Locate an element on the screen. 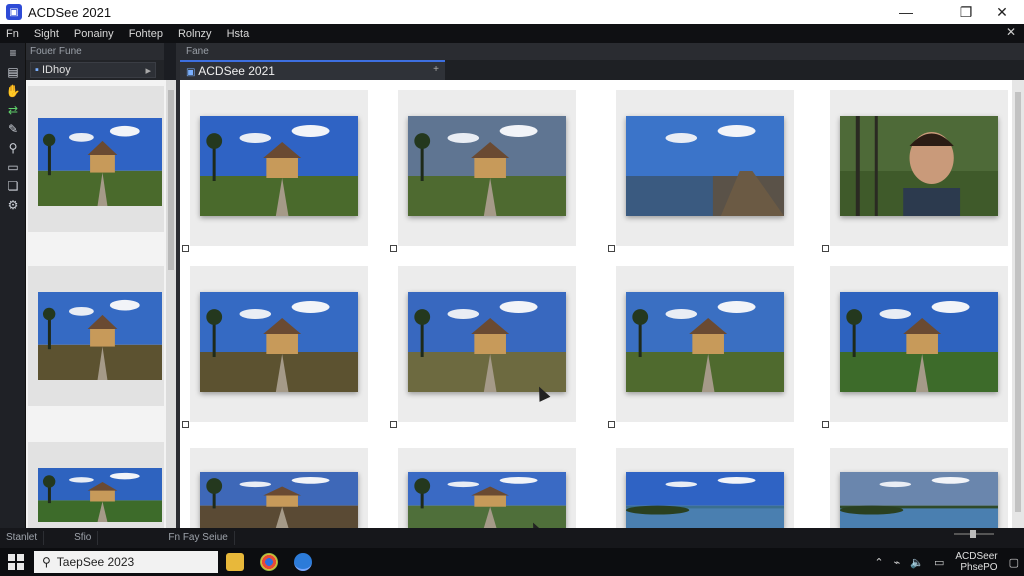 The image size is (1024, 576). hand-toolbar-icon: ✋ is located at coordinates (13, 90).